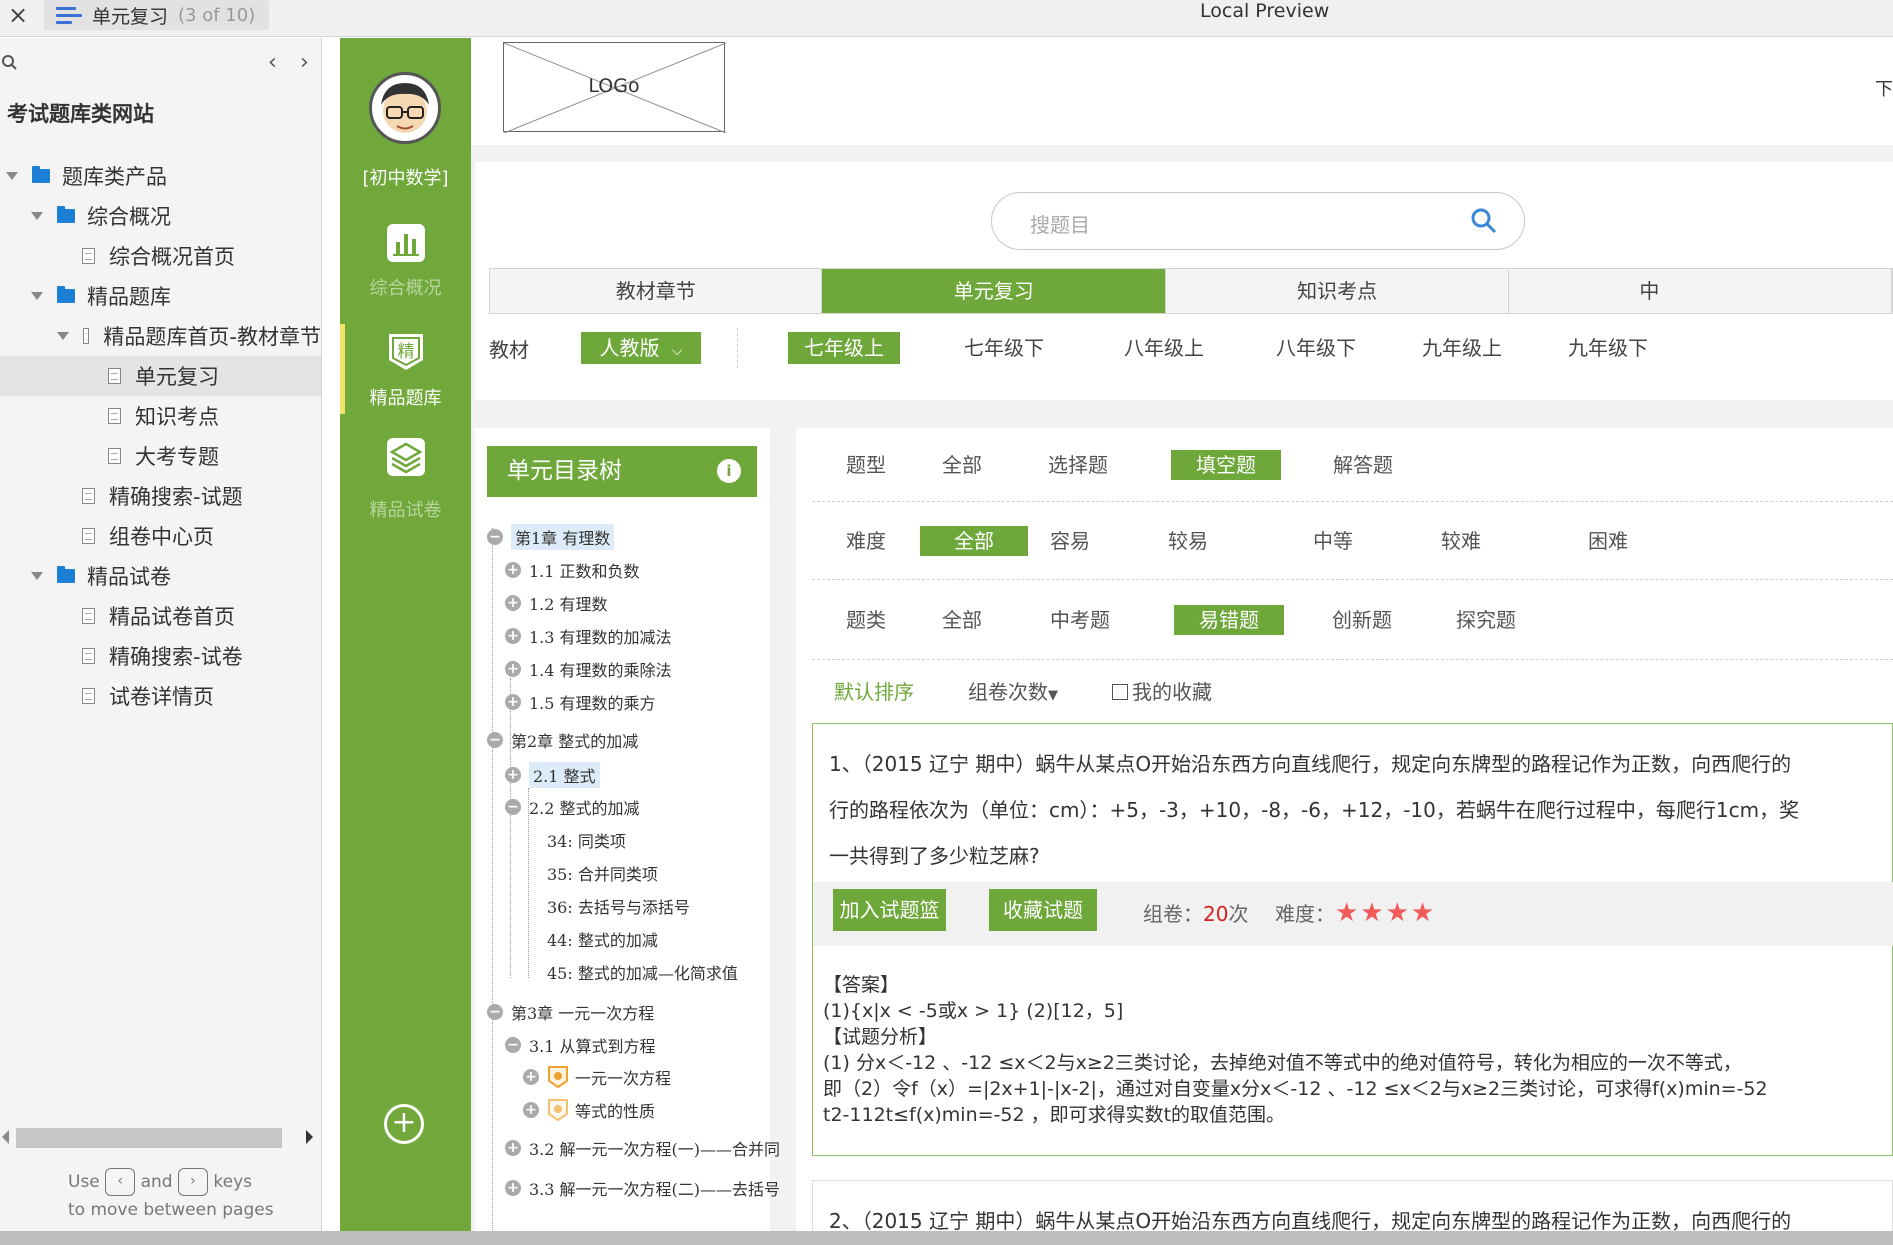 The image size is (1893, 1245). What do you see at coordinates (272, 62) in the screenshot?
I see `prev-page-button: ‹` at bounding box center [272, 62].